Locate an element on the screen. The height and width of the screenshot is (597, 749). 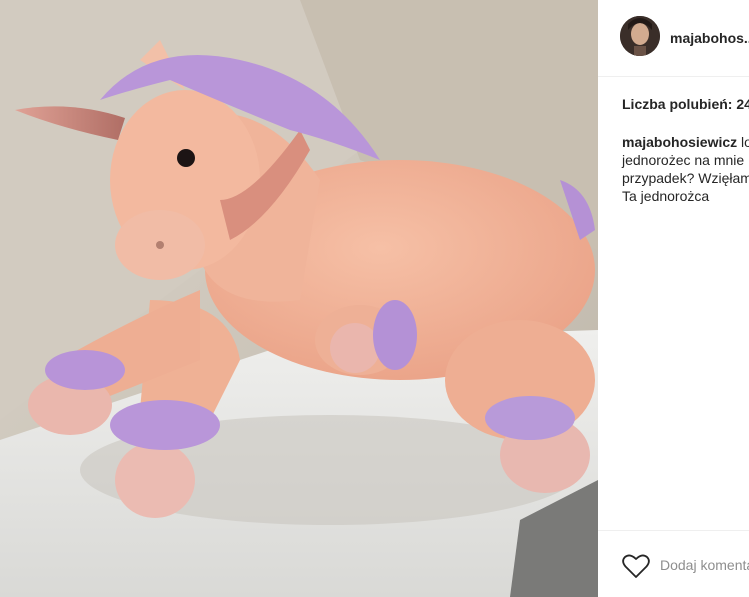
caption-line-2: jednorożec na mnie is located at coordinates (683, 160).